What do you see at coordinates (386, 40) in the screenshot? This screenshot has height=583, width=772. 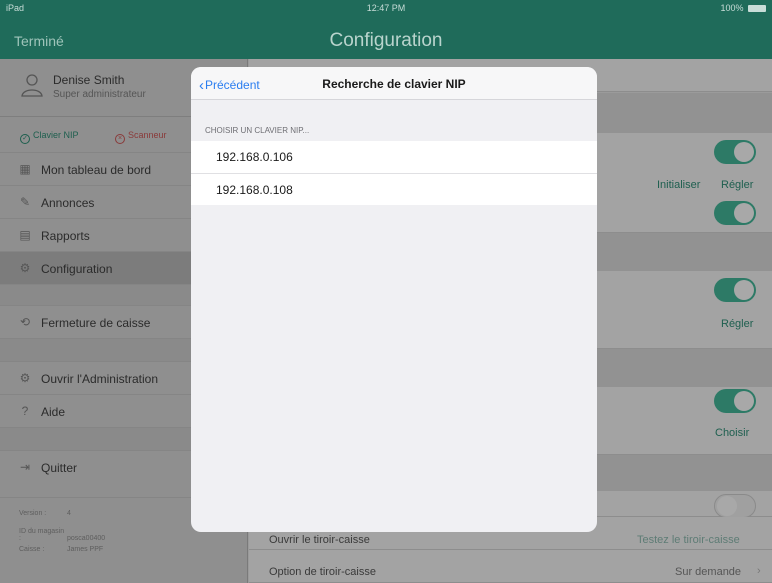 I see `page-title: Configuration` at bounding box center [386, 40].